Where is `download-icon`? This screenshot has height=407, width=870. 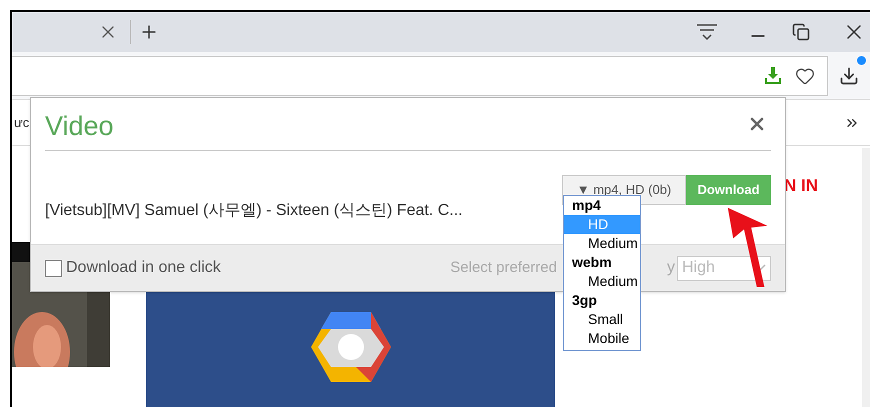
download-icon is located at coordinates (849, 76).